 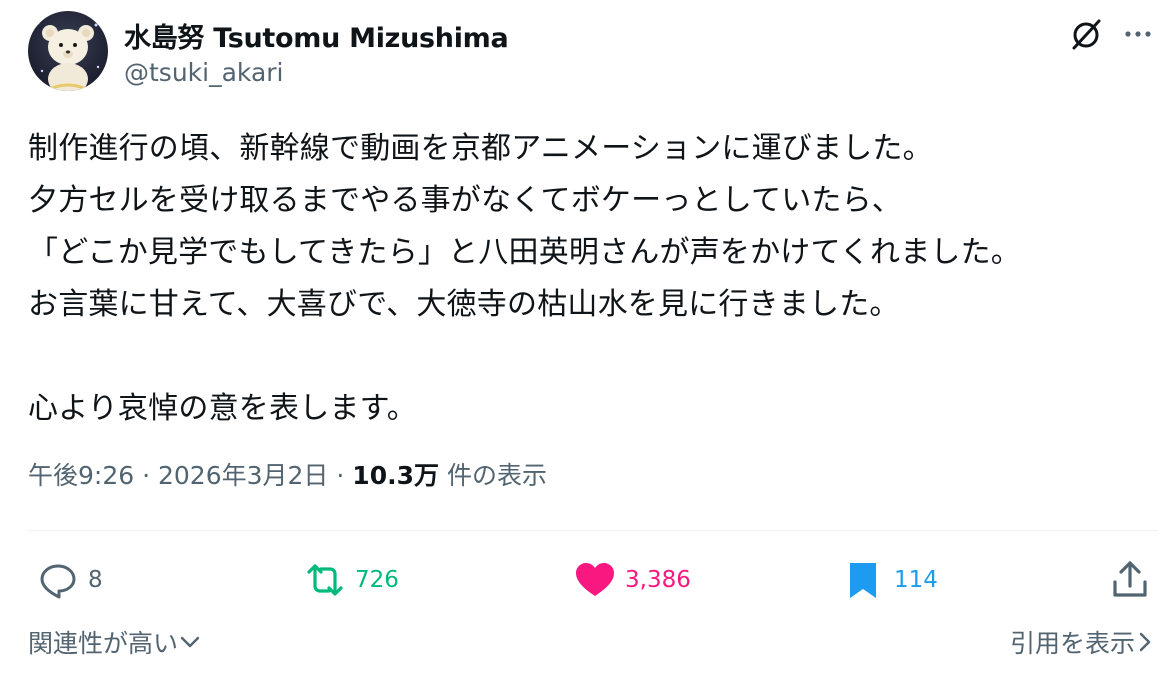 I want to click on retweet-icon, so click(x=325, y=580).